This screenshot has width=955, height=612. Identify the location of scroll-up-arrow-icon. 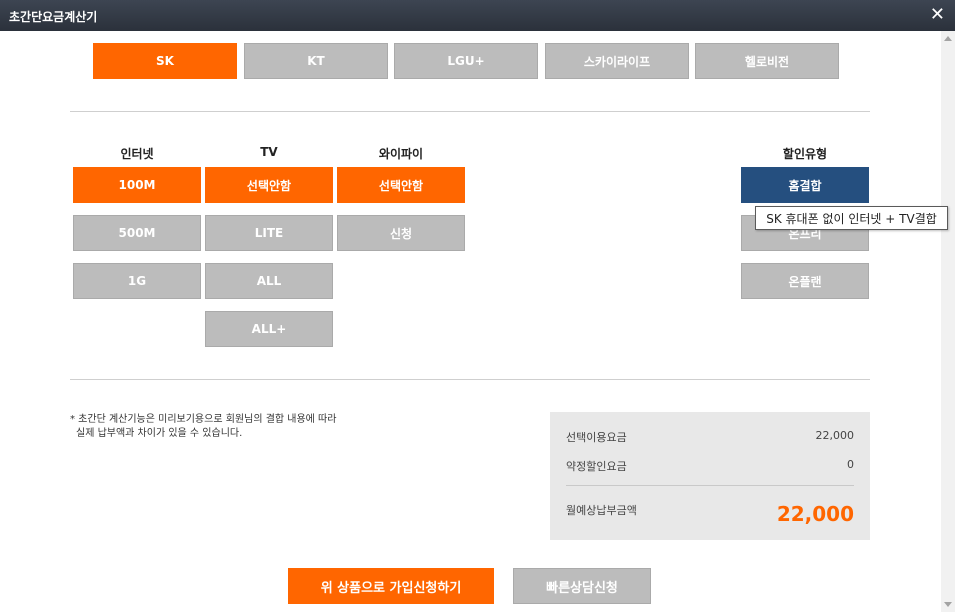
(948, 38).